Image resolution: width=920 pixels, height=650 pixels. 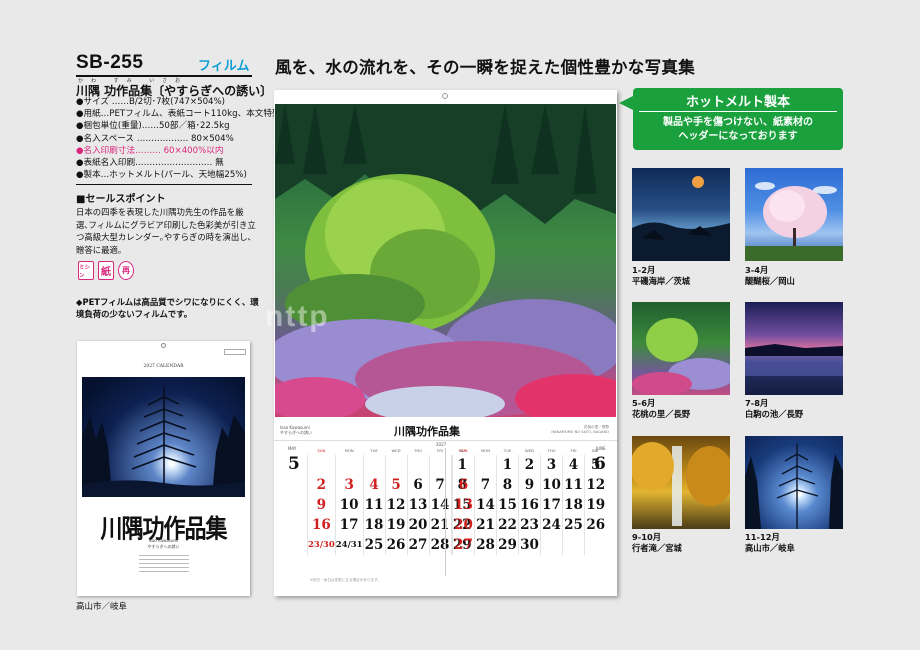 I want to click on cover-tag, so click(x=235, y=352).